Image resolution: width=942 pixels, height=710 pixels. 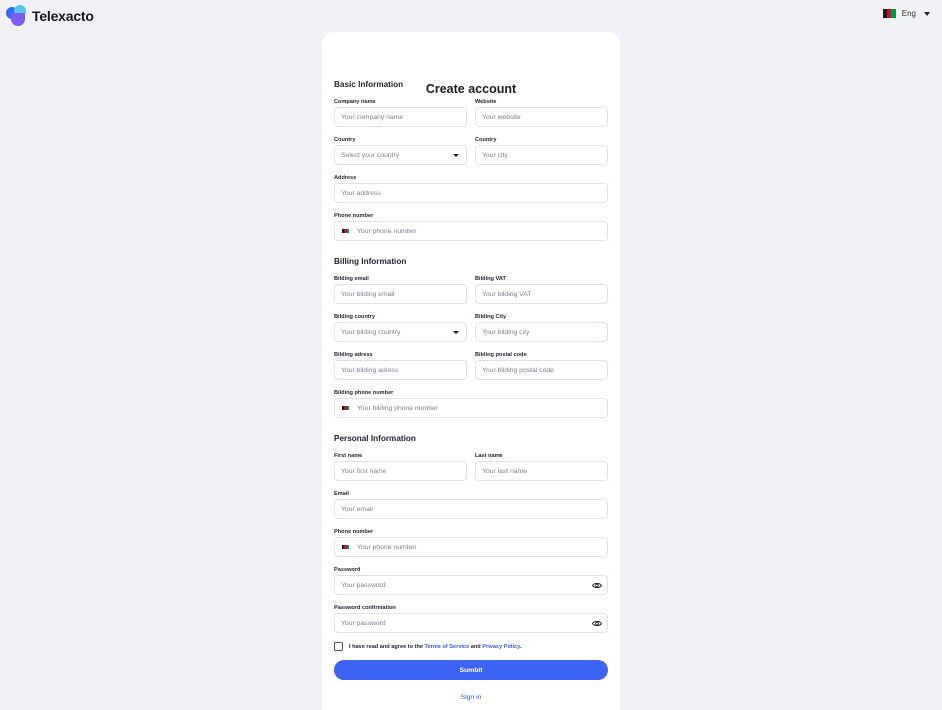 I want to click on phone-input: Your phone number, so click(x=471, y=231).